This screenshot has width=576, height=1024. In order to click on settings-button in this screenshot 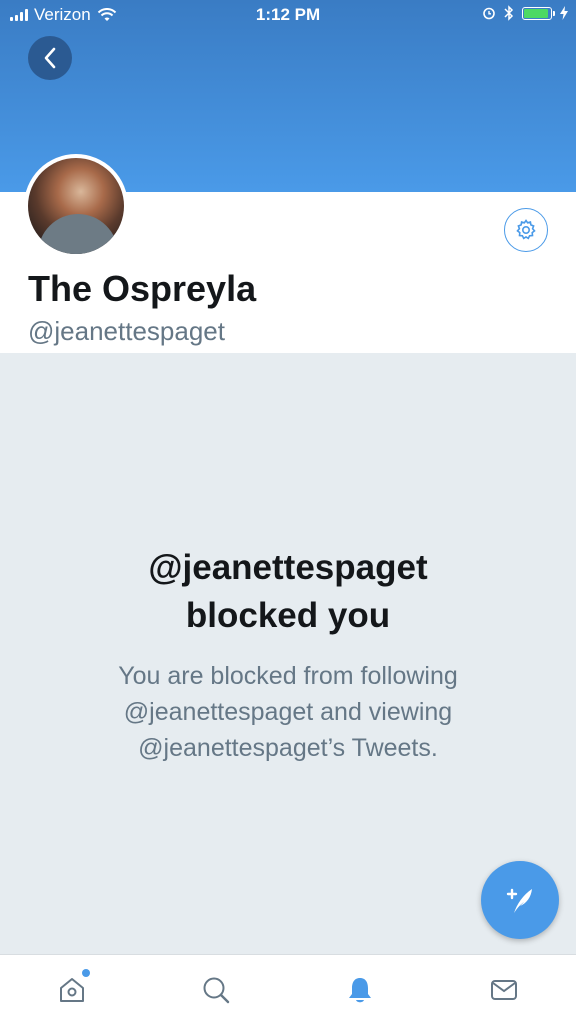, I will do `click(526, 230)`.